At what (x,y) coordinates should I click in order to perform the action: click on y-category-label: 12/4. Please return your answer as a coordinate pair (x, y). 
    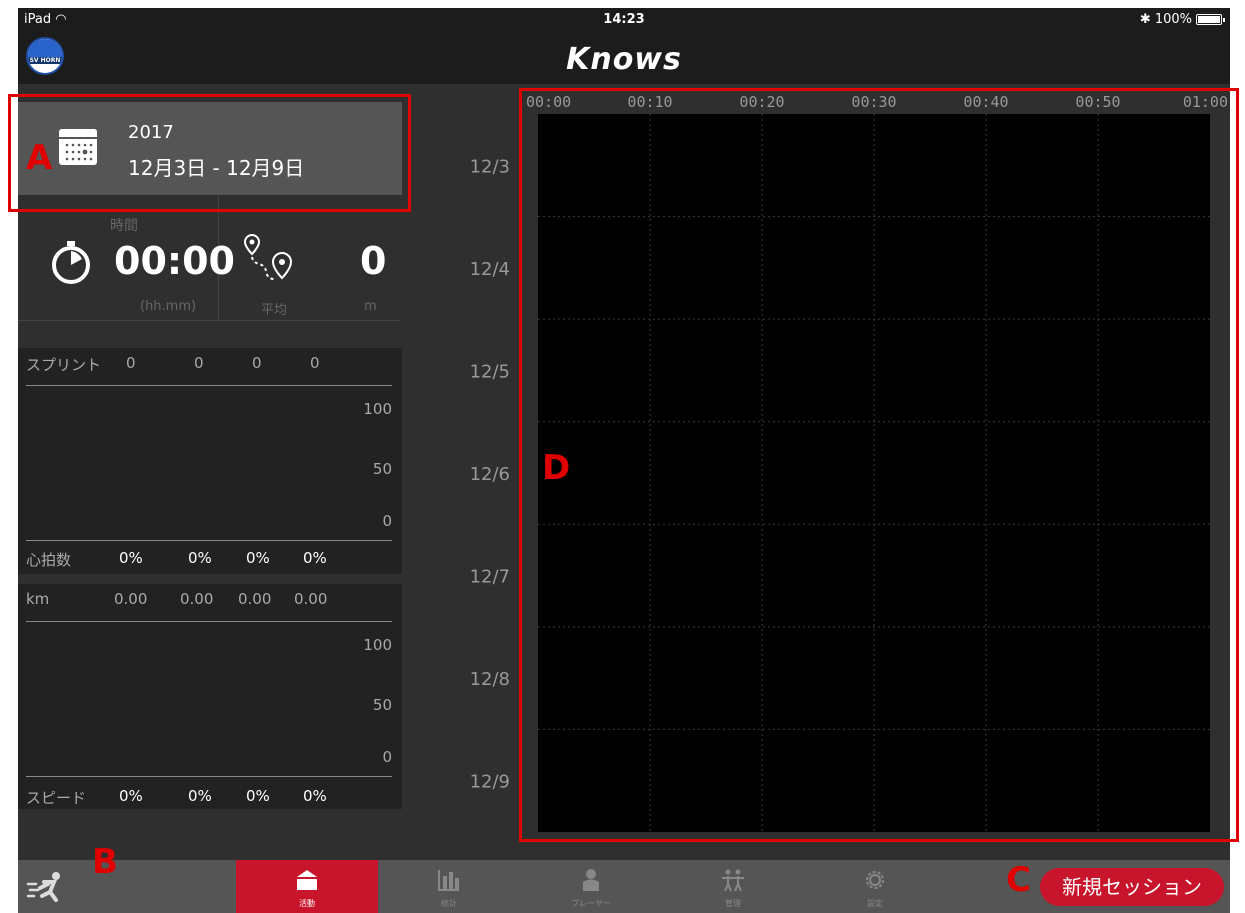
    Looking at the image, I should click on (490, 269).